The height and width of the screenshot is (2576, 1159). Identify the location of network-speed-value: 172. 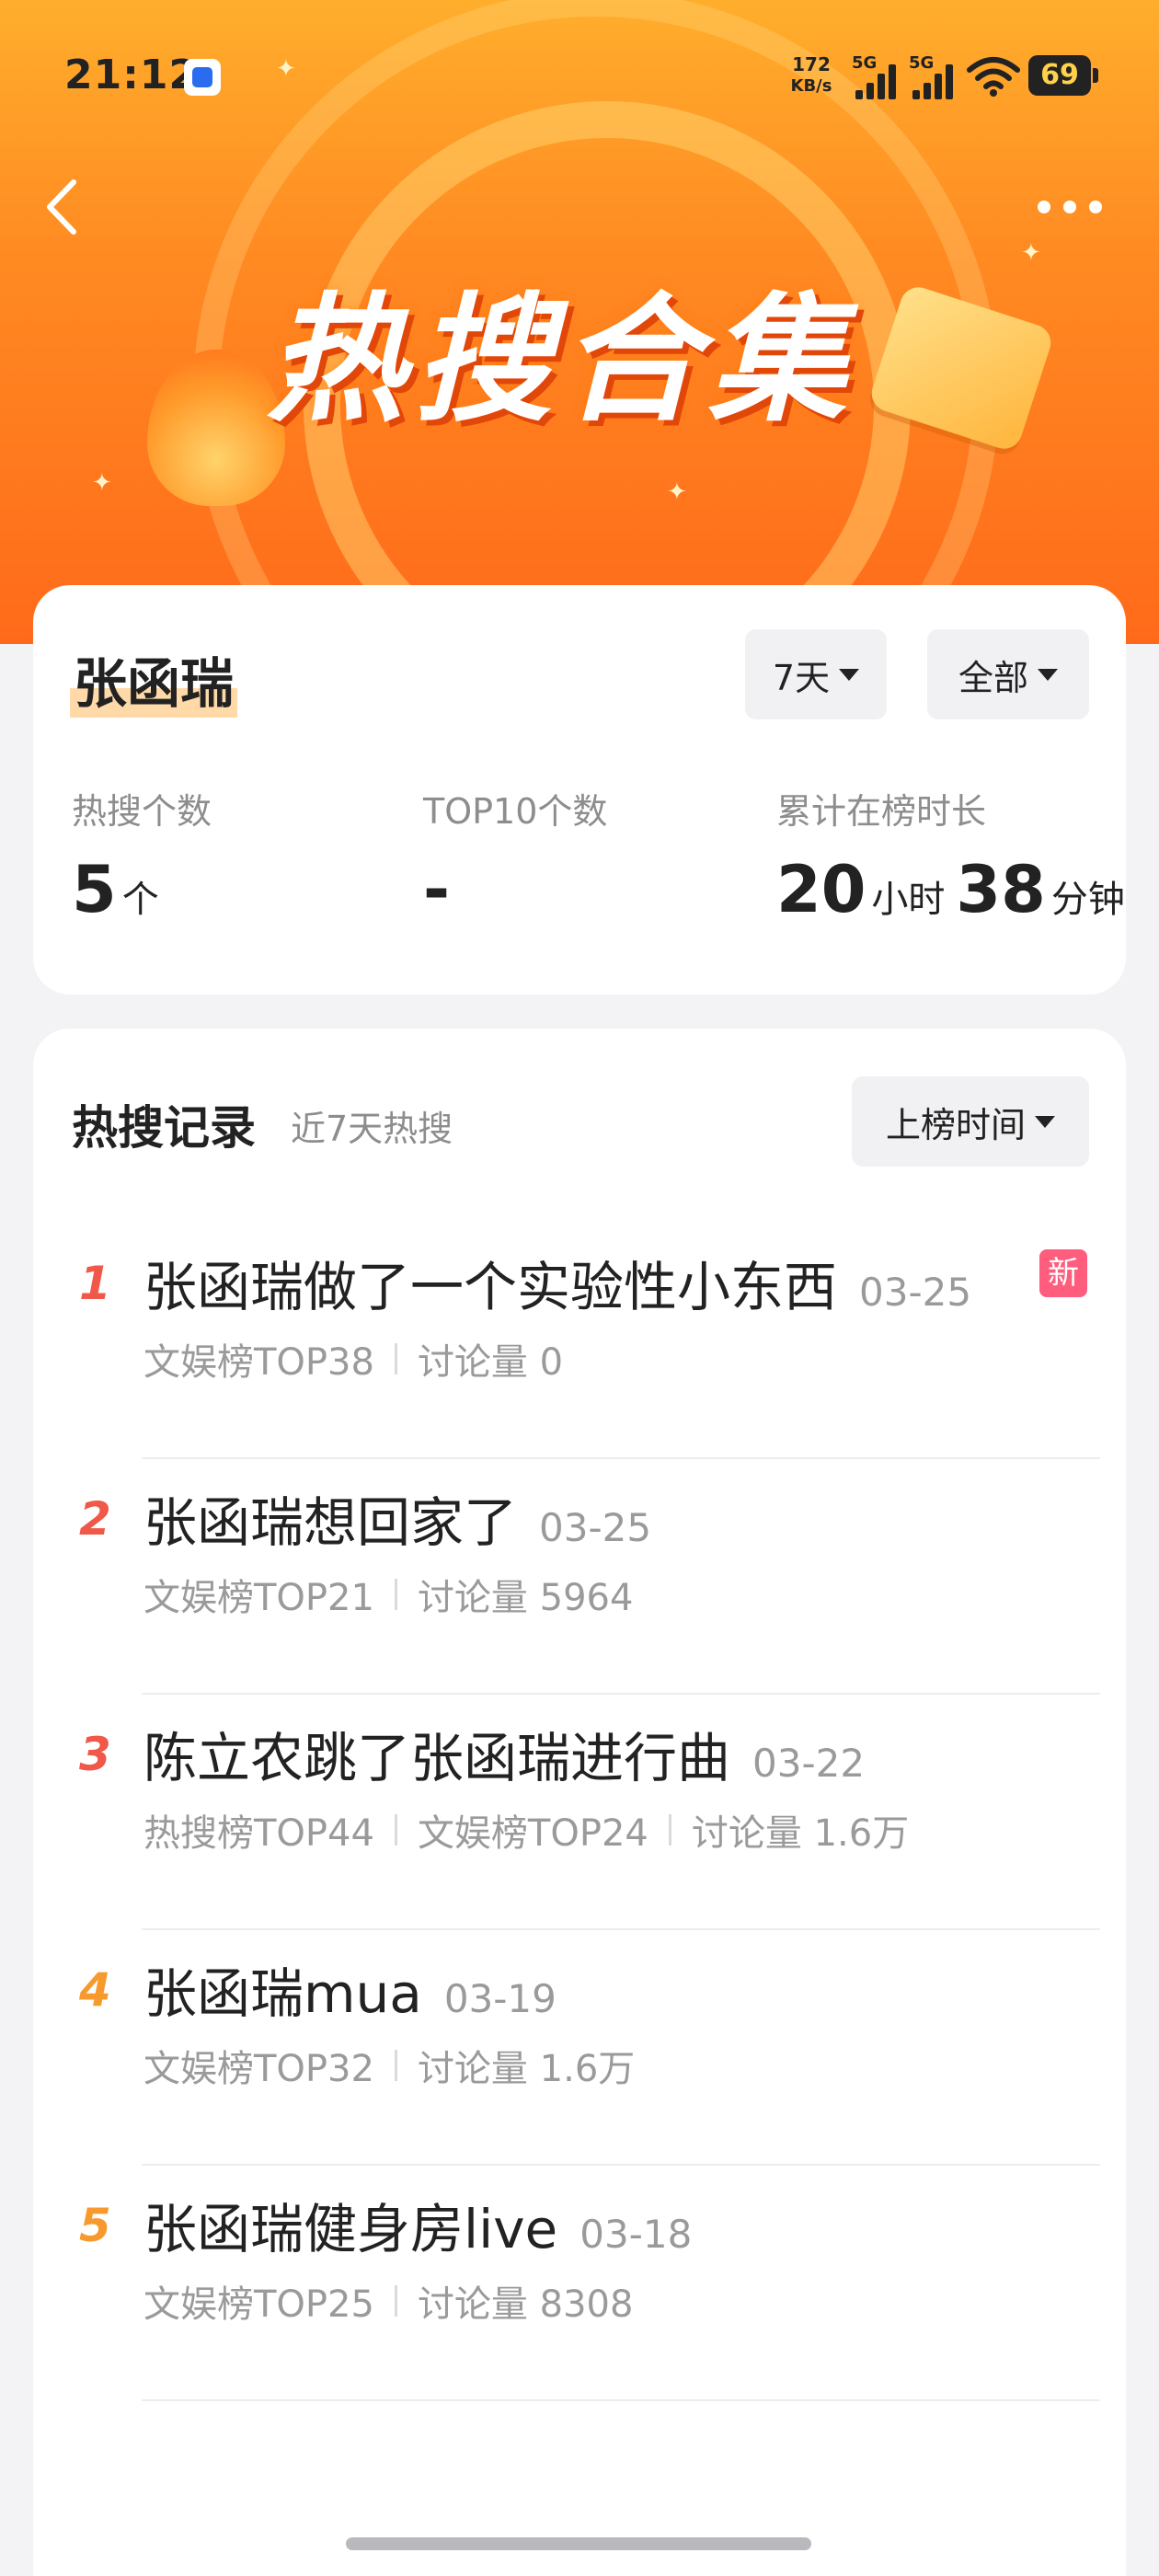
(811, 64).